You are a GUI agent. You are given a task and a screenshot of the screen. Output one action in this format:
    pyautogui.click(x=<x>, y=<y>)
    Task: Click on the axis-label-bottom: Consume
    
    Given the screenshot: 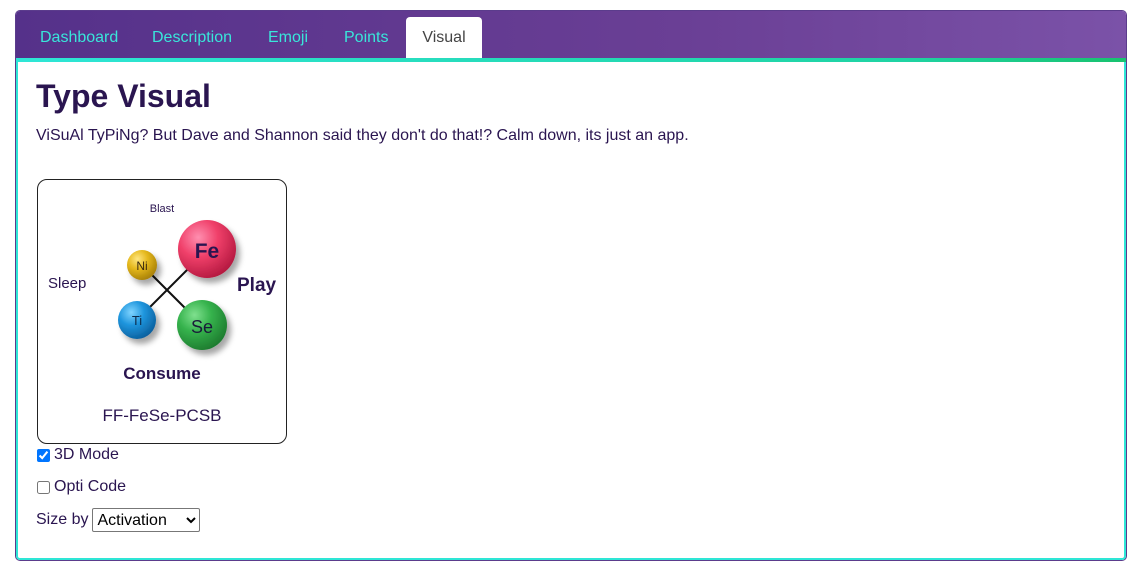 What is the action you would take?
    pyautogui.click(x=161, y=373)
    